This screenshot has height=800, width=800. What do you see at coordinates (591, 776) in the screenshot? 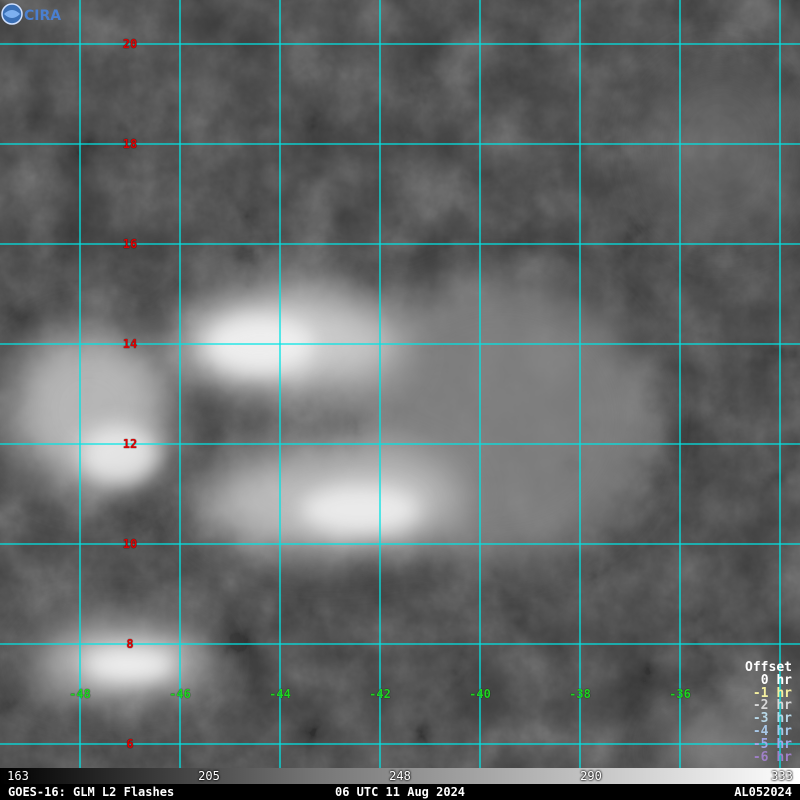
I see `colorbar-tick: 290` at bounding box center [591, 776].